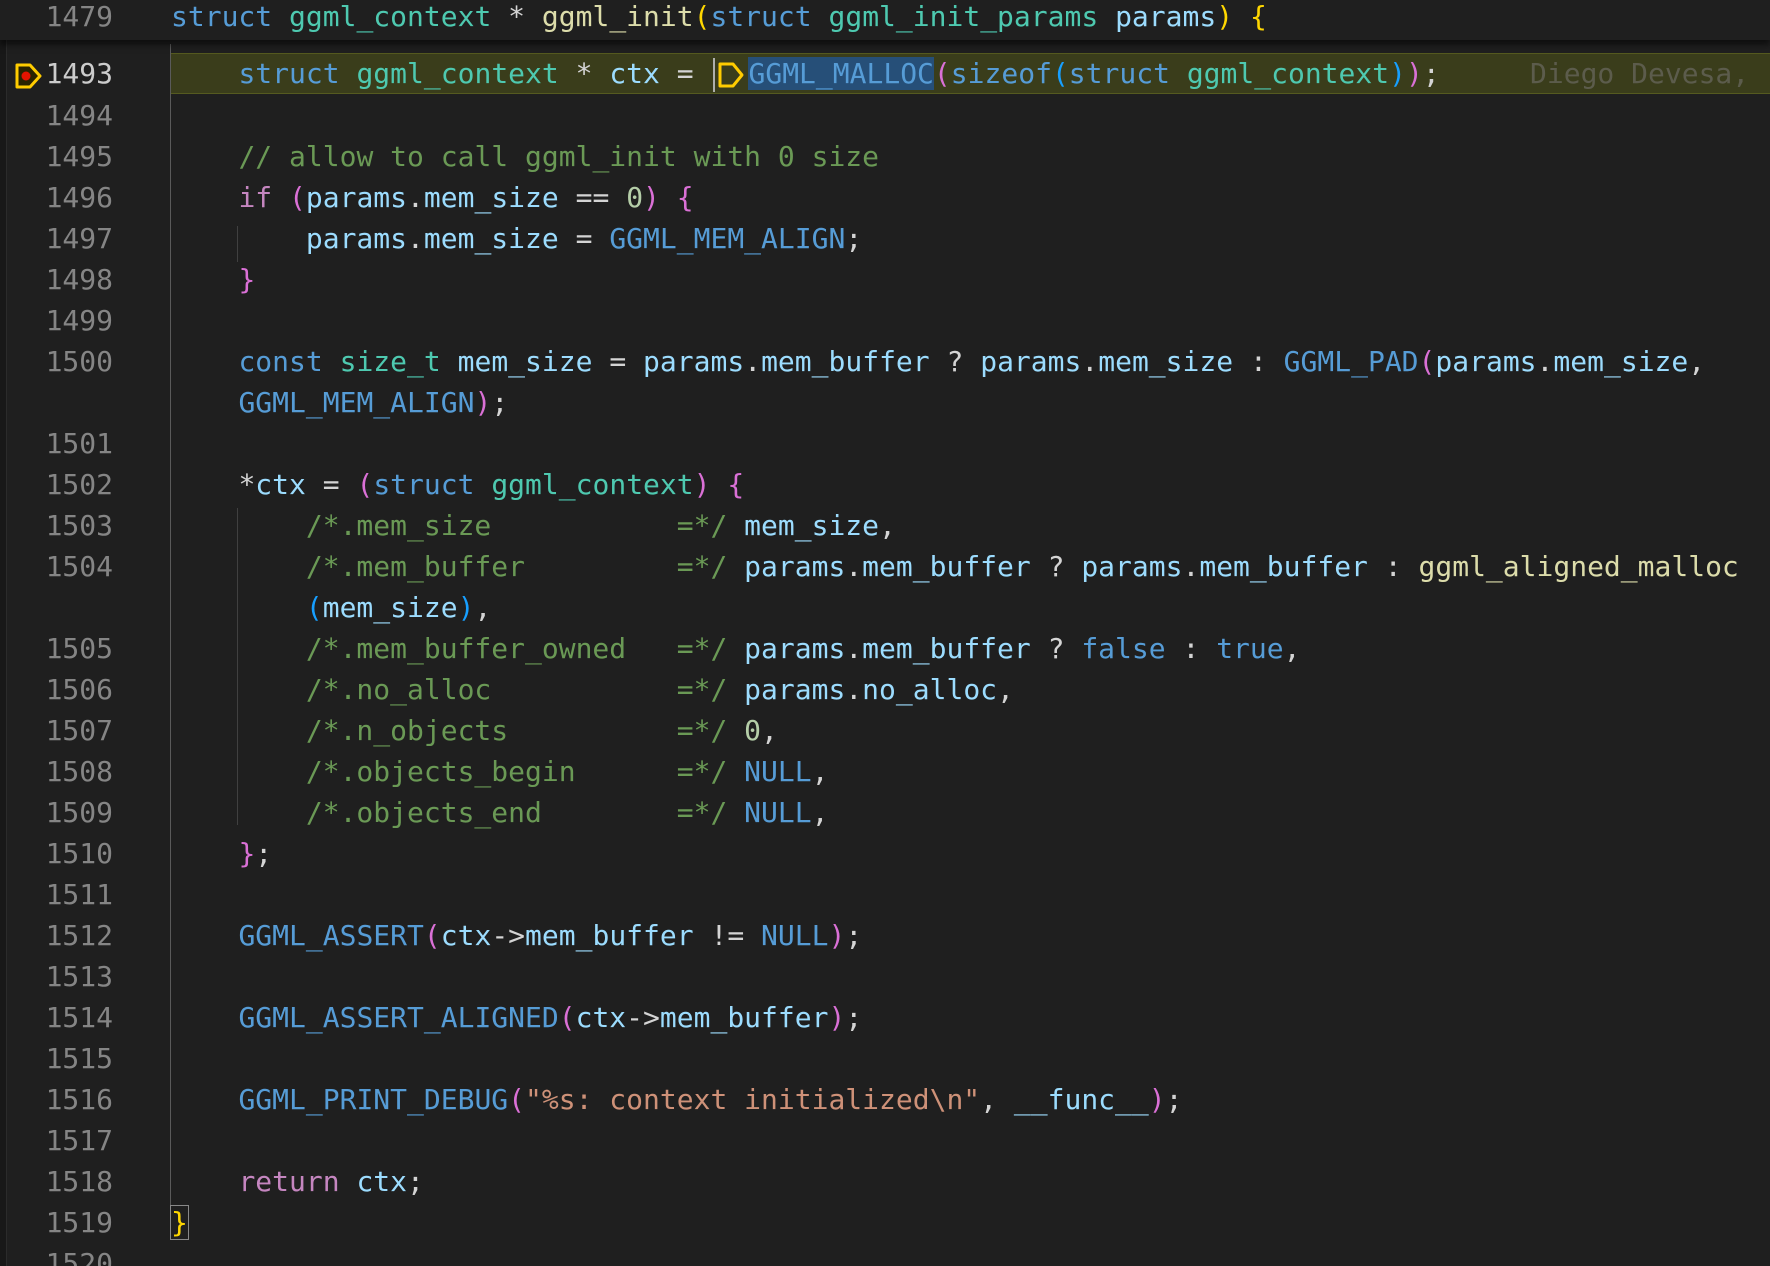 The height and width of the screenshot is (1266, 1770). What do you see at coordinates (885, 197) in the screenshot?
I see `code-line: 1496 if (params.mem_size == 0) {` at bounding box center [885, 197].